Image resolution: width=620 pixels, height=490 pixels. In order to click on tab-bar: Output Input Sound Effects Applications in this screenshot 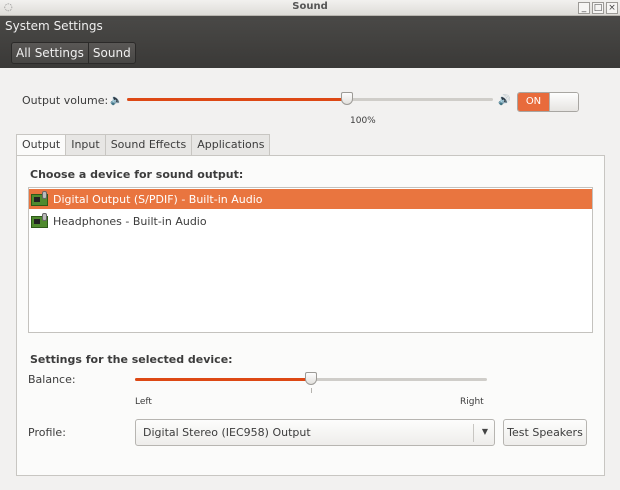, I will do `click(143, 145)`.